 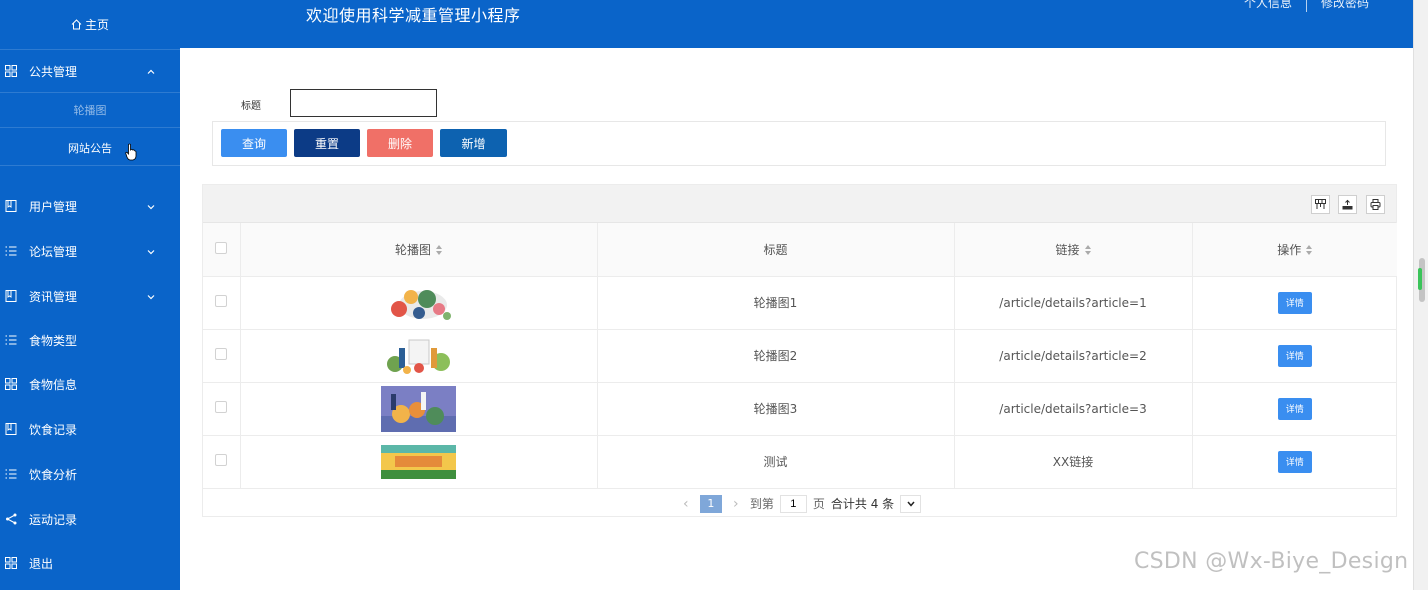 What do you see at coordinates (53, 474) in the screenshot?
I see `sidebar-item-label: 饮食分析` at bounding box center [53, 474].